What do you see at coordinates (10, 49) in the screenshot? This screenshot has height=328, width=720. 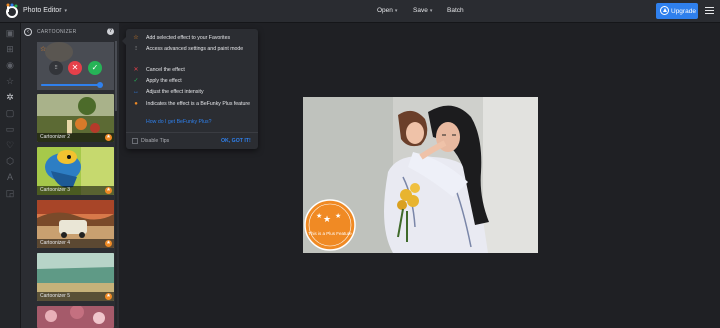 I see `edit-icon: ⊞` at bounding box center [10, 49].